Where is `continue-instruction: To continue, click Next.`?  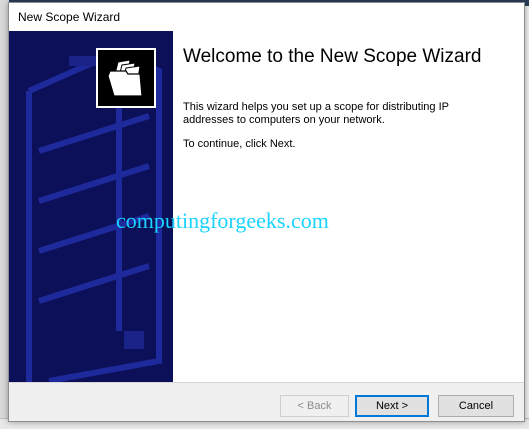 continue-instruction: To continue, click Next. is located at coordinates (239, 144).